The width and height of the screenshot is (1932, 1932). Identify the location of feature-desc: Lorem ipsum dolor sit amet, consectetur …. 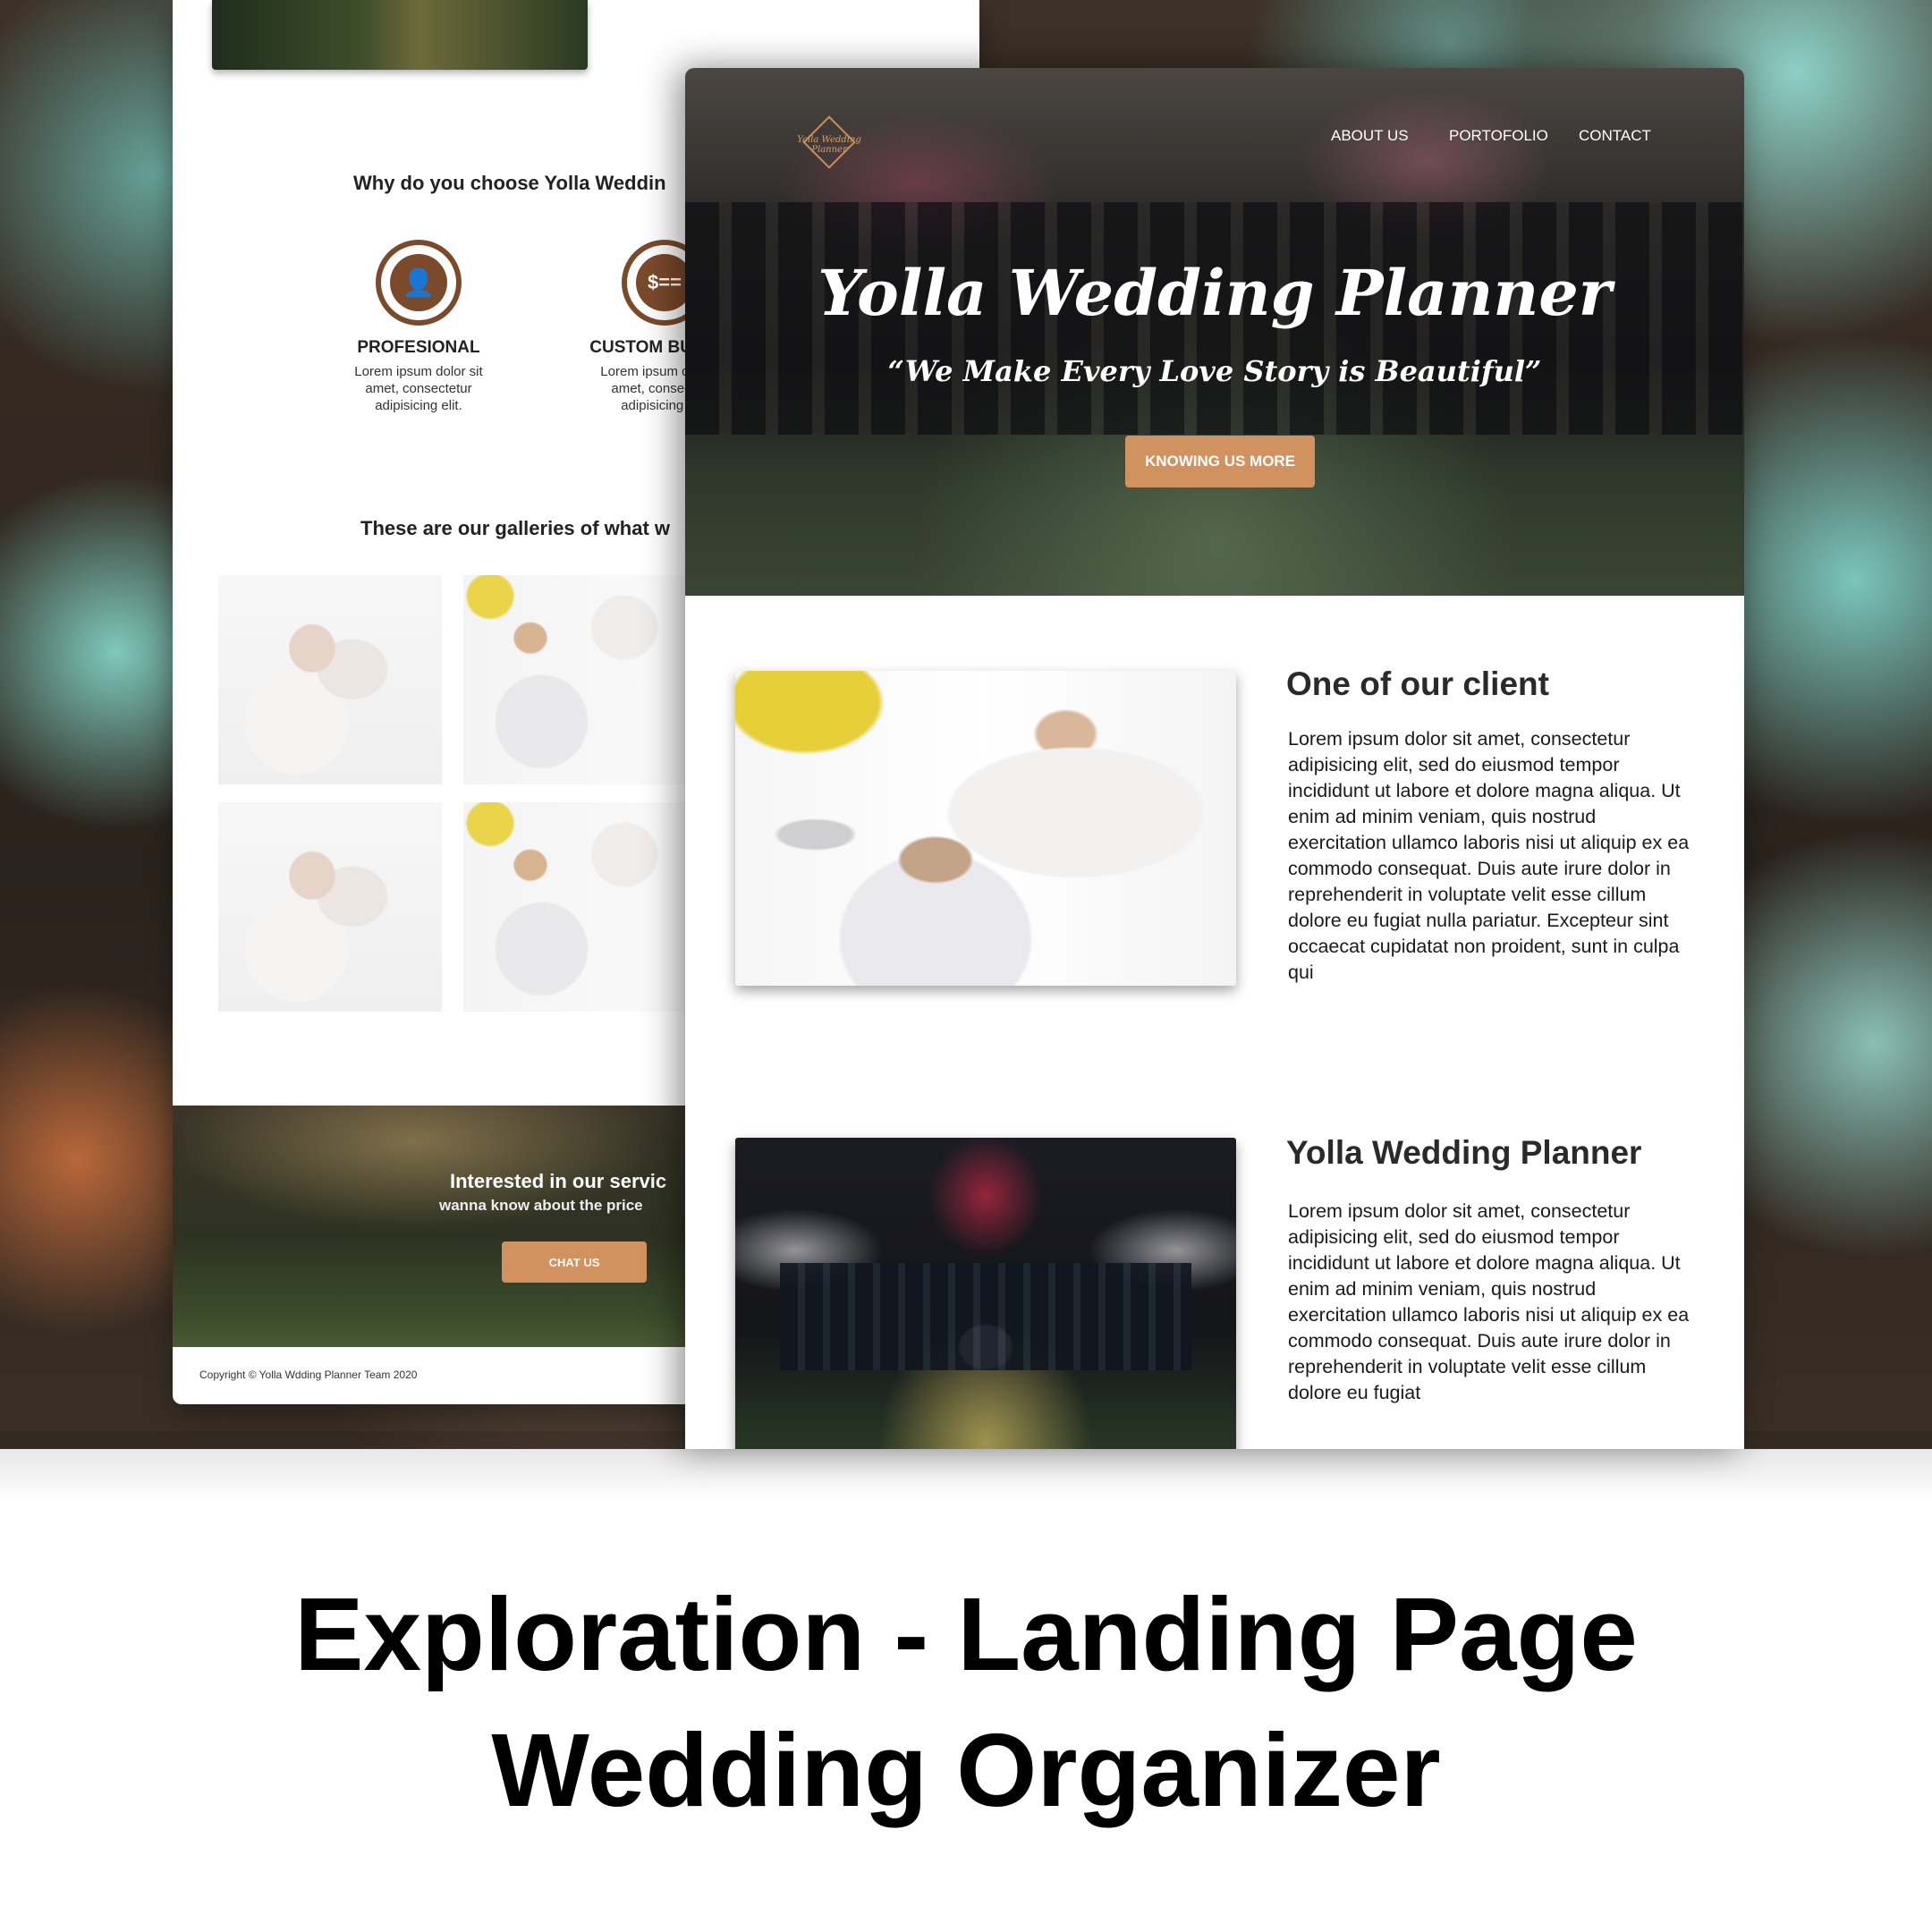
(418, 388).